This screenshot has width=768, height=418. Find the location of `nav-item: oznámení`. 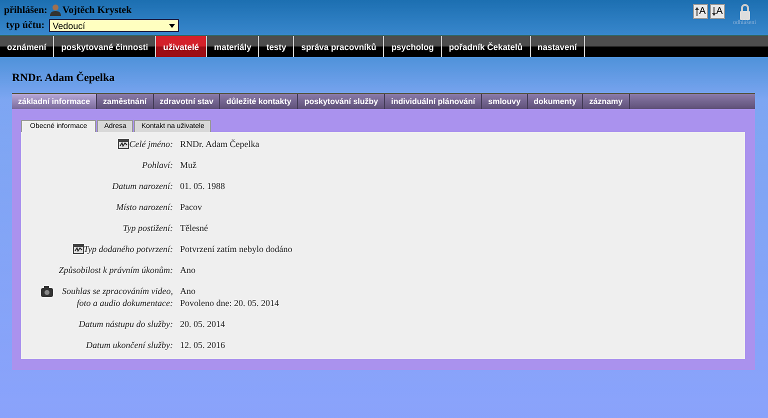

nav-item: oznámení is located at coordinates (27, 46).